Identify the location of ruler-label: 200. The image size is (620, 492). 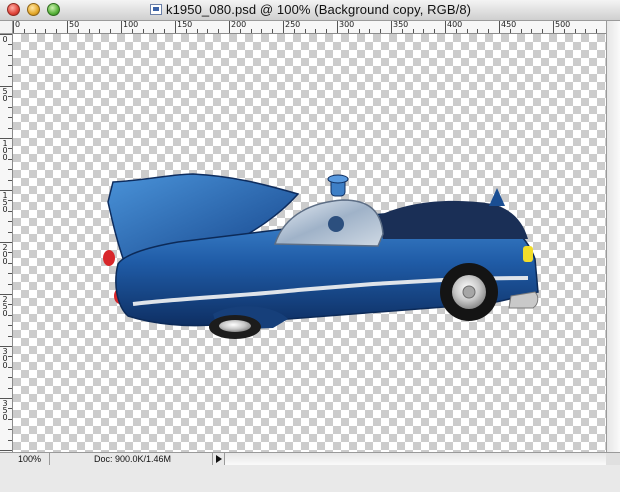
(239, 25).